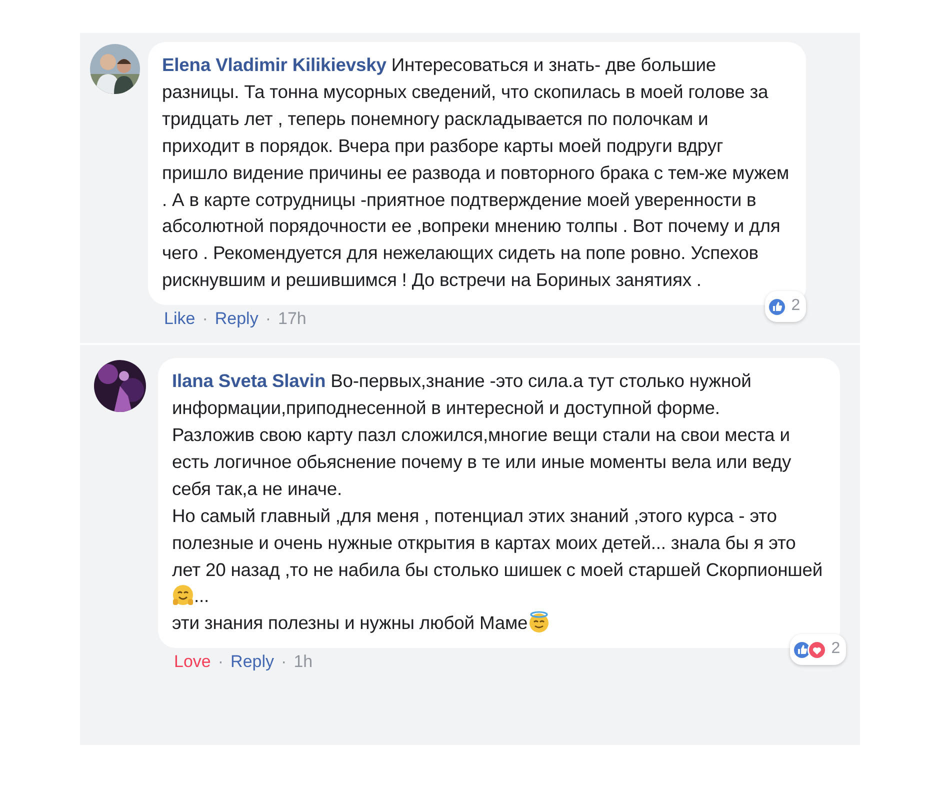  What do you see at coordinates (274, 64) in the screenshot?
I see `author-link: Elena Vladimir Kilikievsky` at bounding box center [274, 64].